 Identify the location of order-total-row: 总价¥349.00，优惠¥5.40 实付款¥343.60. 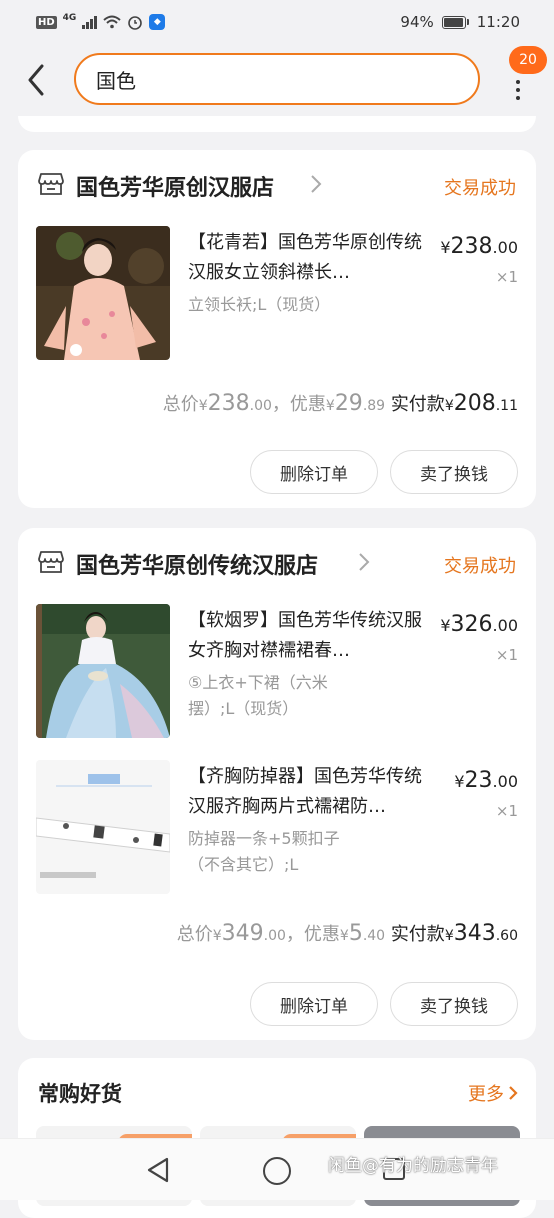
(347, 933).